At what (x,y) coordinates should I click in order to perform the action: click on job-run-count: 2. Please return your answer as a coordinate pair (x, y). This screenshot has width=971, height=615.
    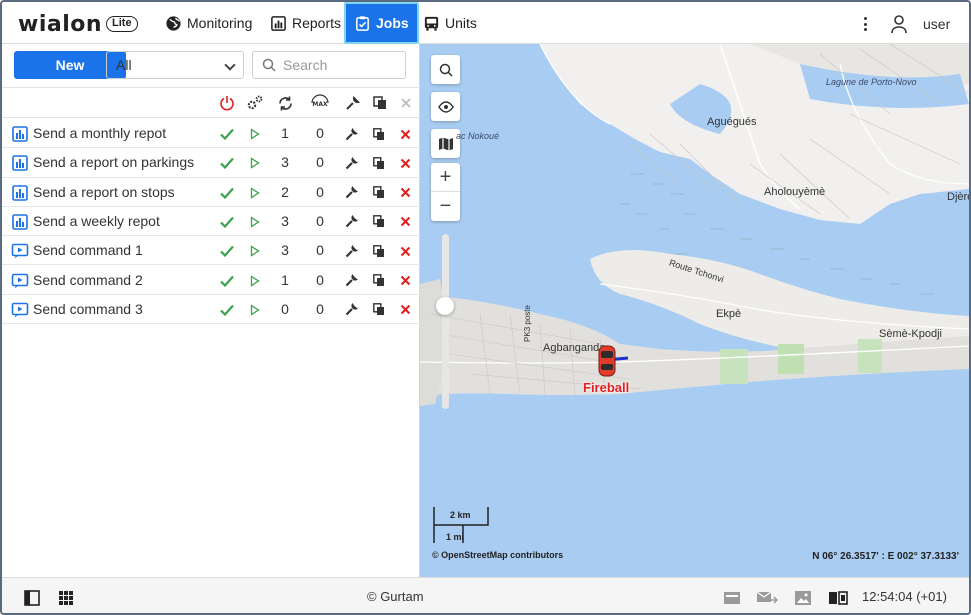
    Looking at the image, I should click on (285, 191).